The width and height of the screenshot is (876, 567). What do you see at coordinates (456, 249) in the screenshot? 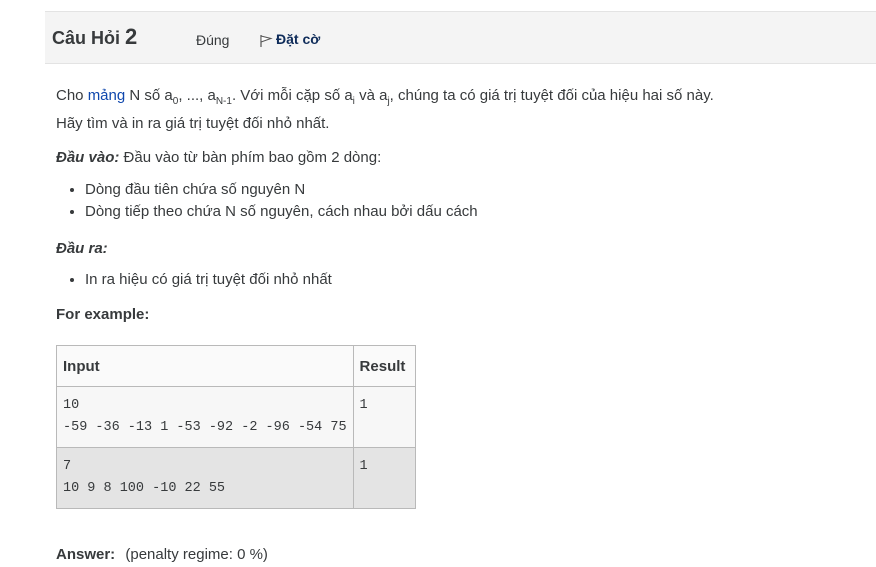
I see `output-section: Đầu ra:` at bounding box center [456, 249].